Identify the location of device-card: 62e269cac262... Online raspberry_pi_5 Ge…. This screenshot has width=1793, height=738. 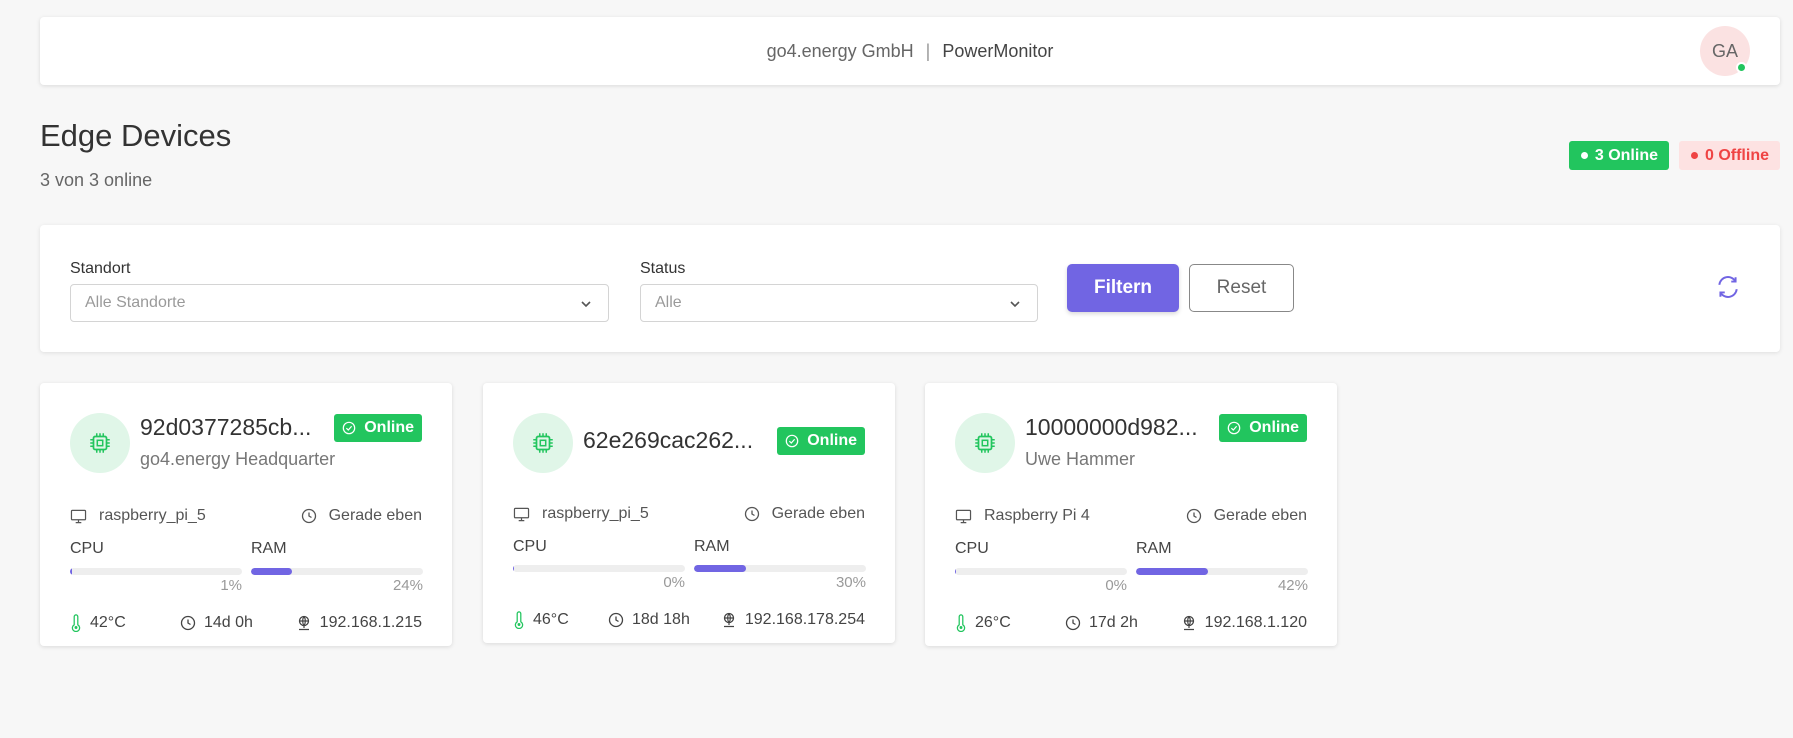
(689, 513).